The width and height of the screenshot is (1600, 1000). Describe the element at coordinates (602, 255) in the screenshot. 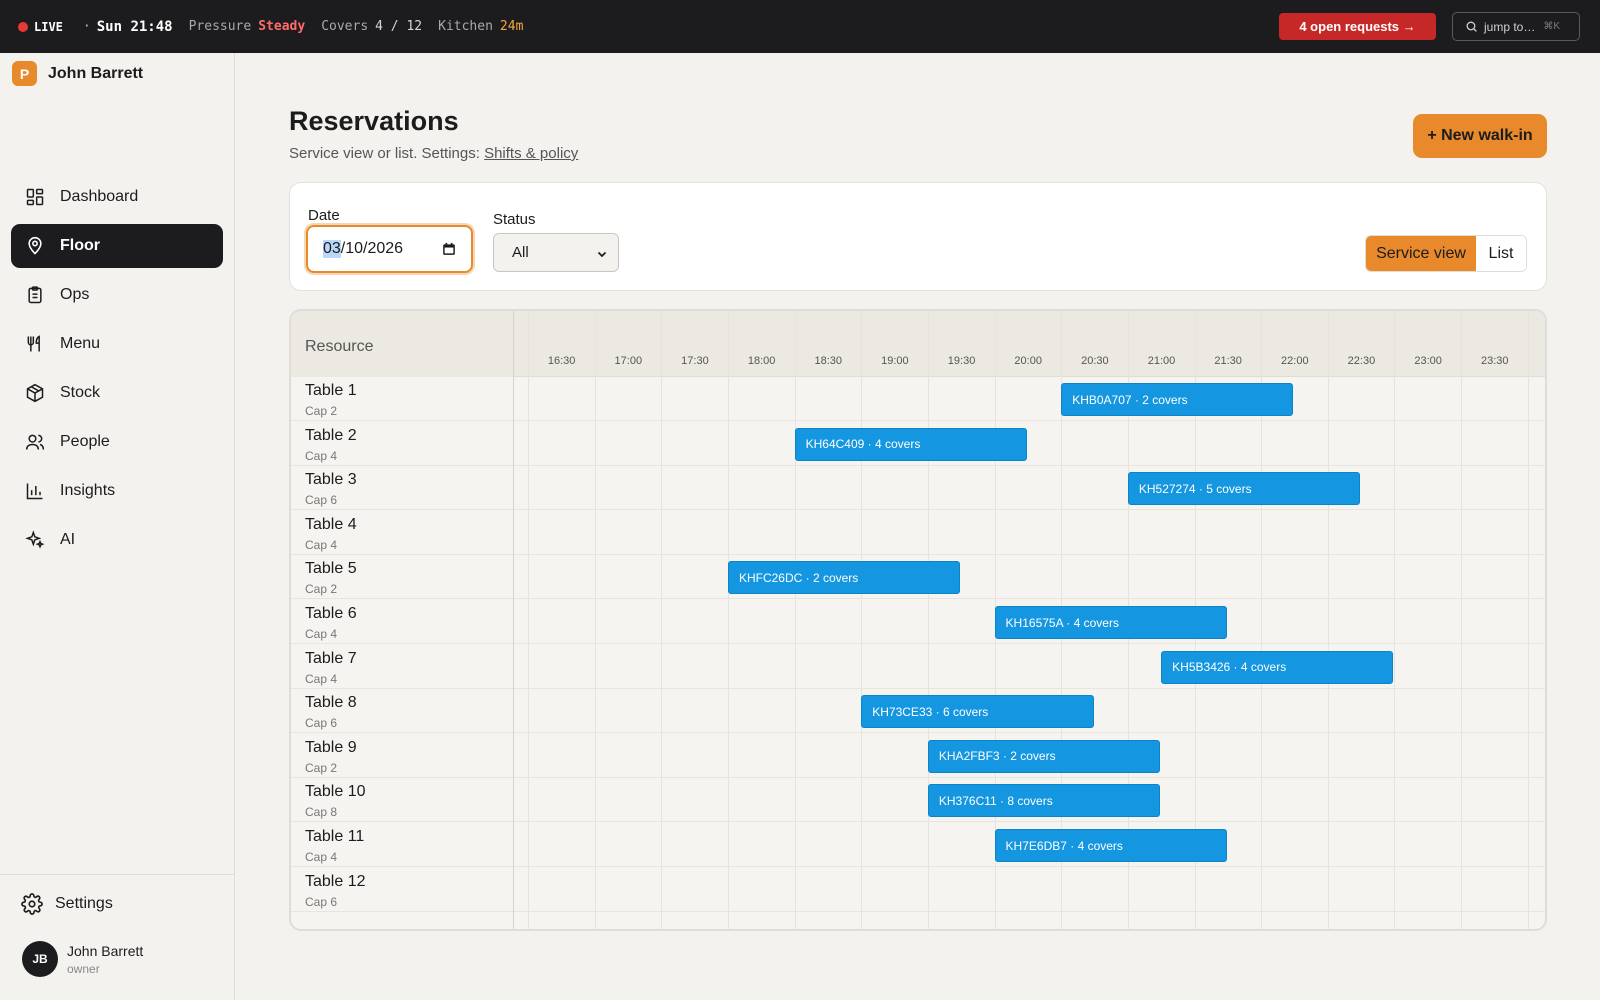

I see `chevron-down-icon` at that location.